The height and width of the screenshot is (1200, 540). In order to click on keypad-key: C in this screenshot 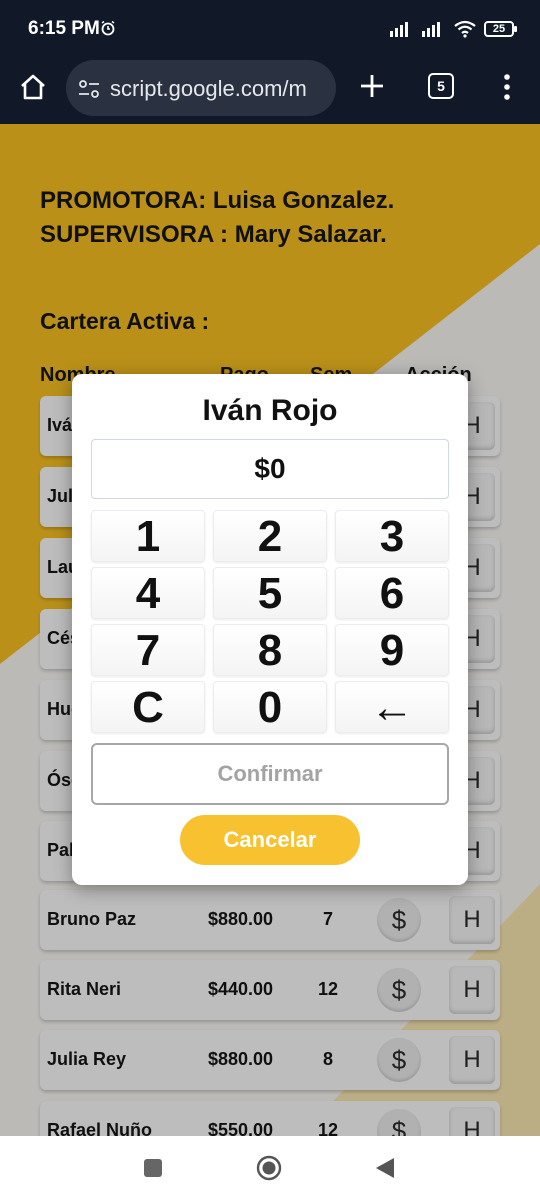, I will do `click(148, 707)`.